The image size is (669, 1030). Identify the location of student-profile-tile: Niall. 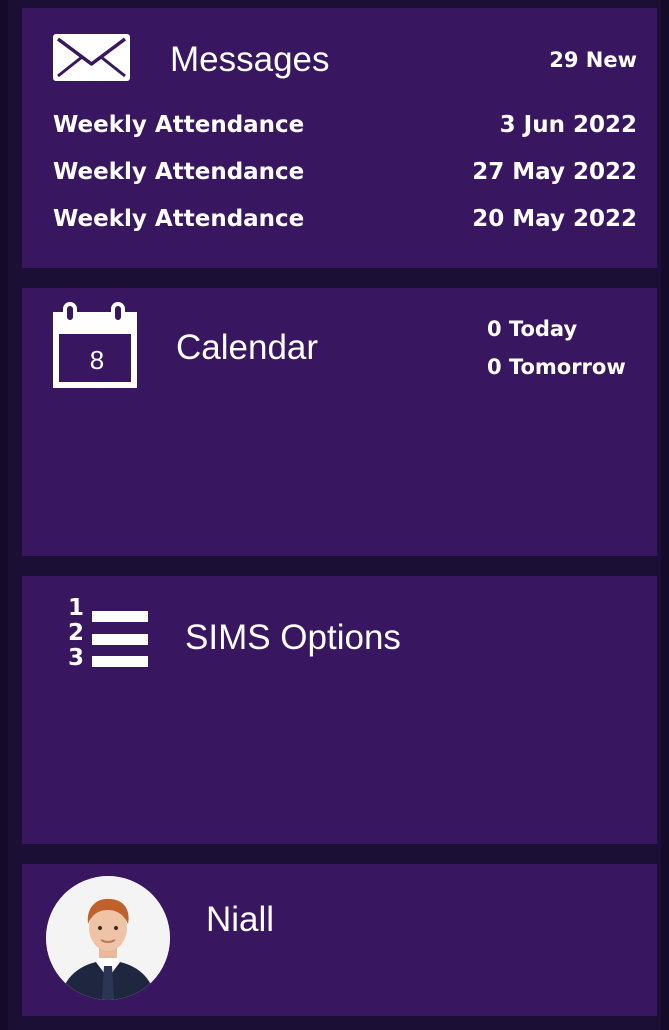
(339, 940).